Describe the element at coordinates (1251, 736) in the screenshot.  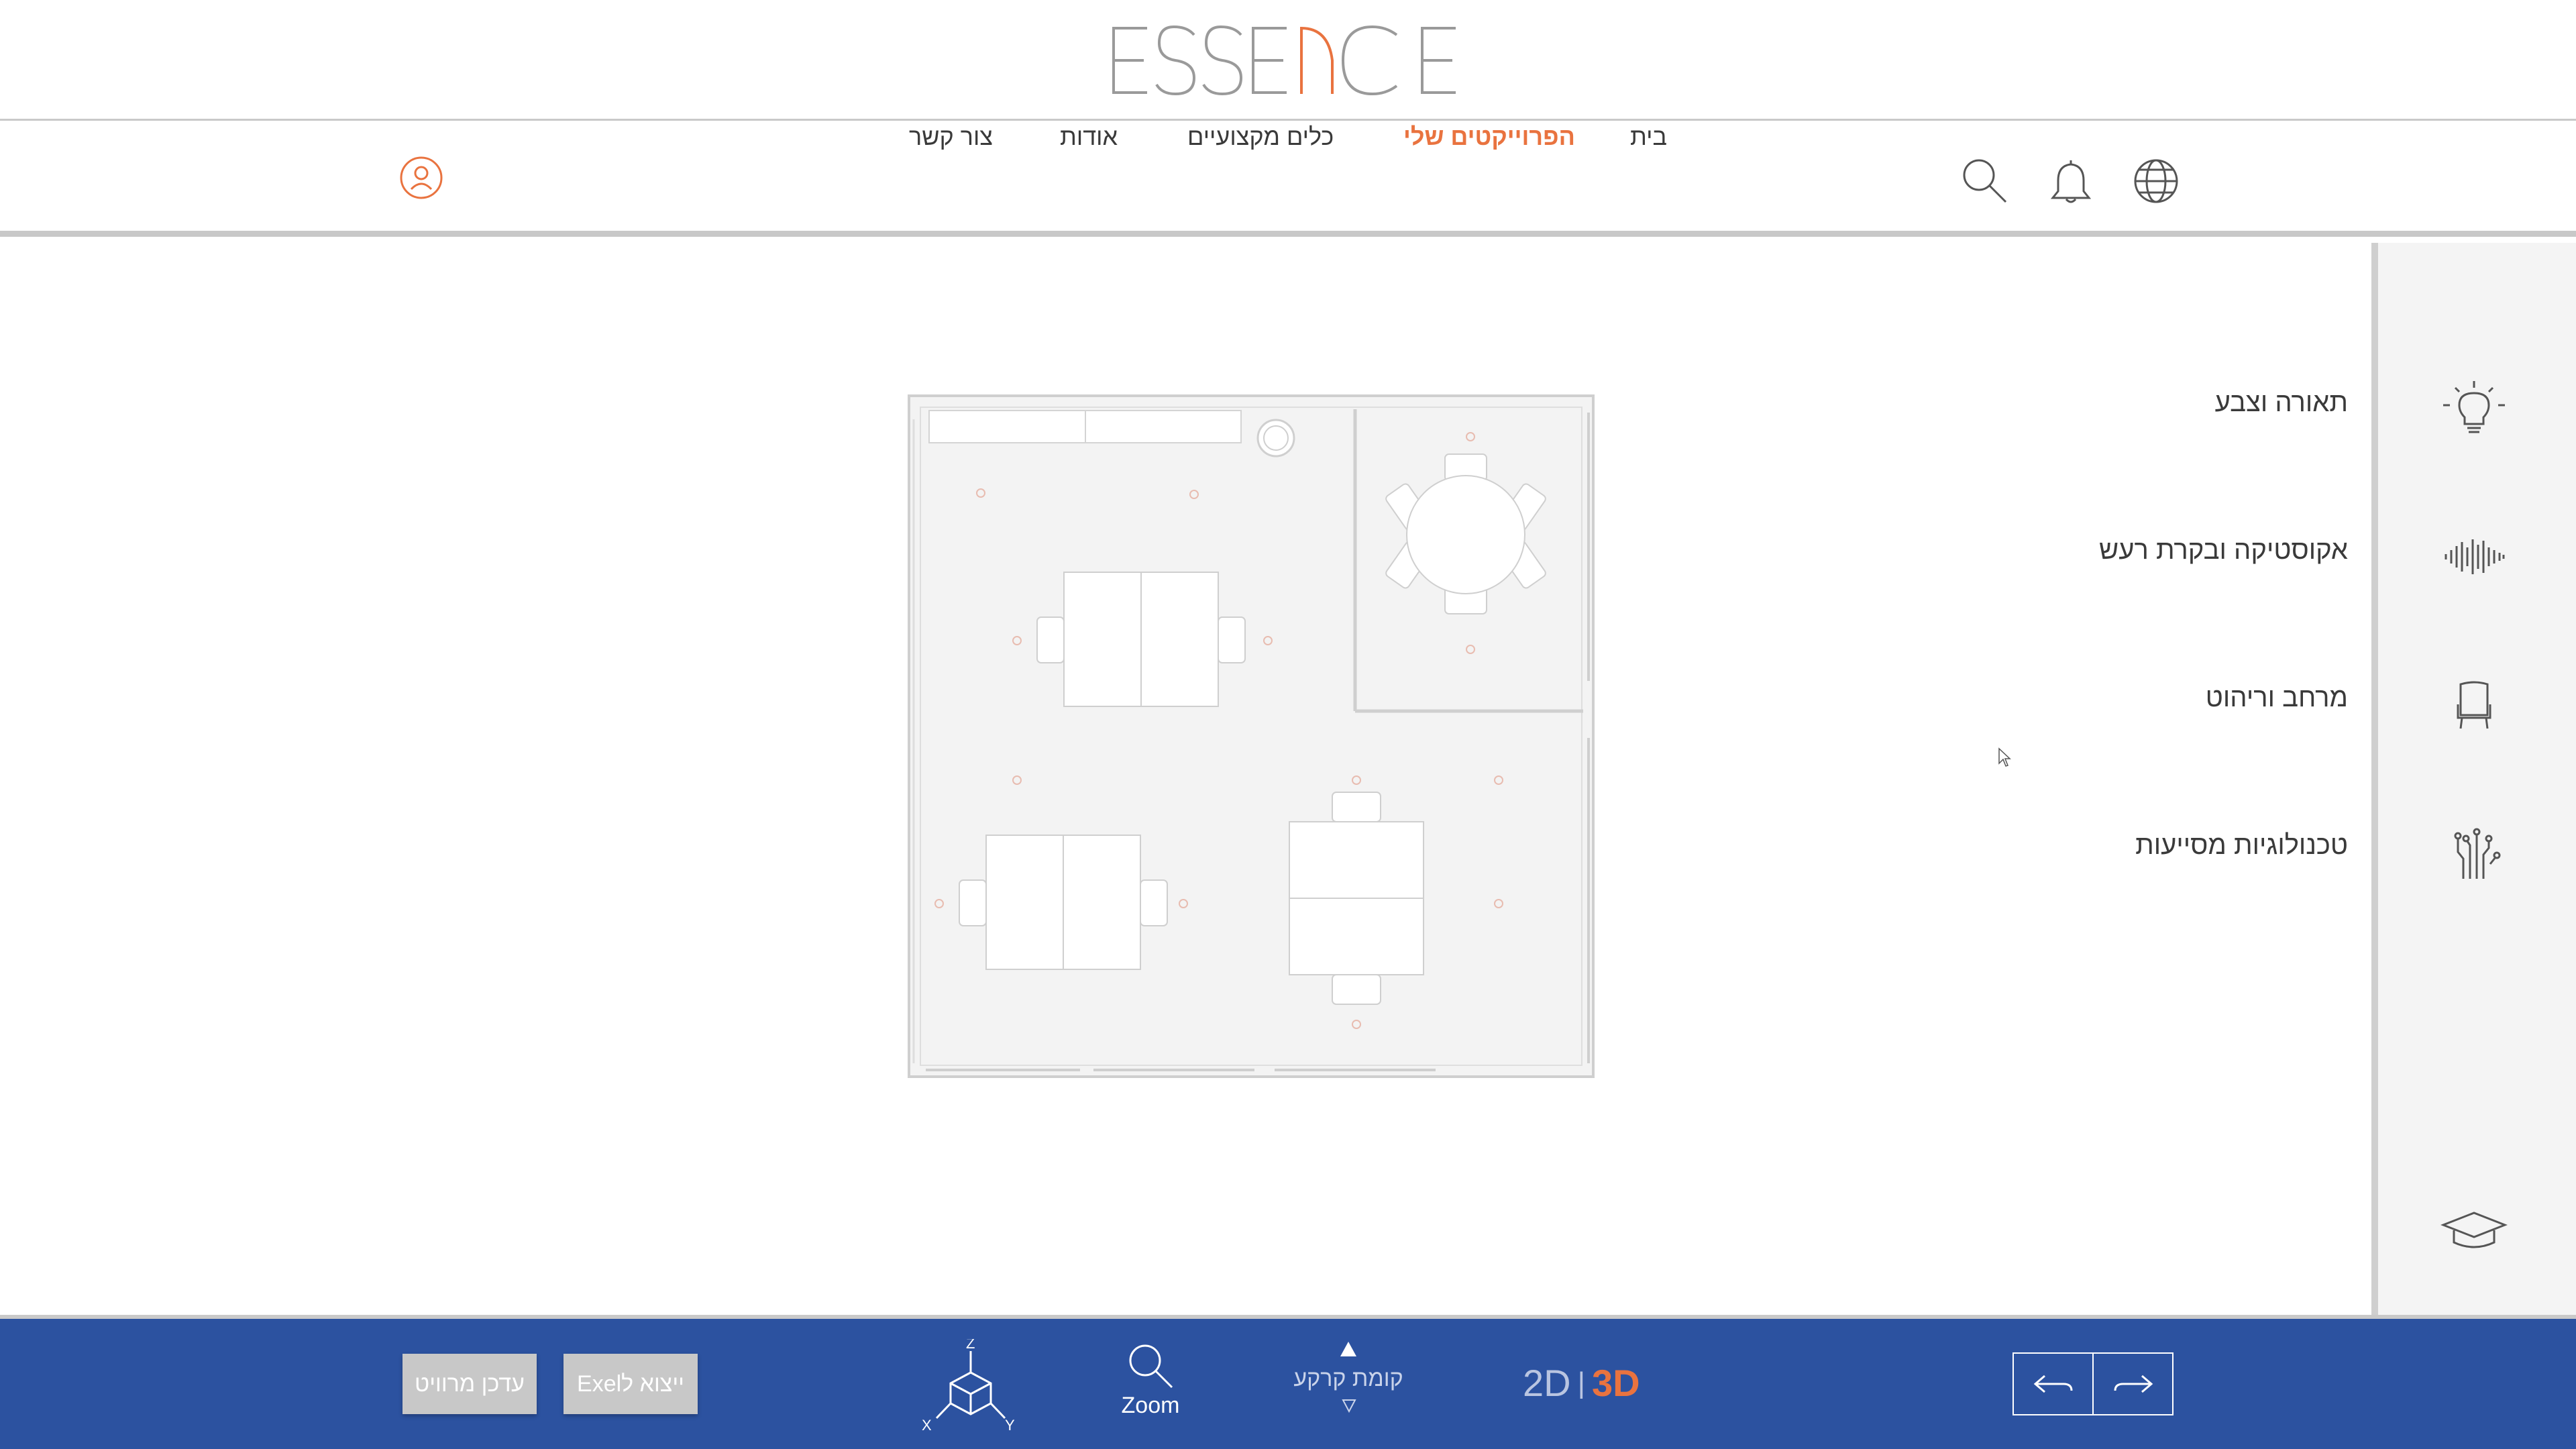
I see `floor-plan-canvas` at that location.